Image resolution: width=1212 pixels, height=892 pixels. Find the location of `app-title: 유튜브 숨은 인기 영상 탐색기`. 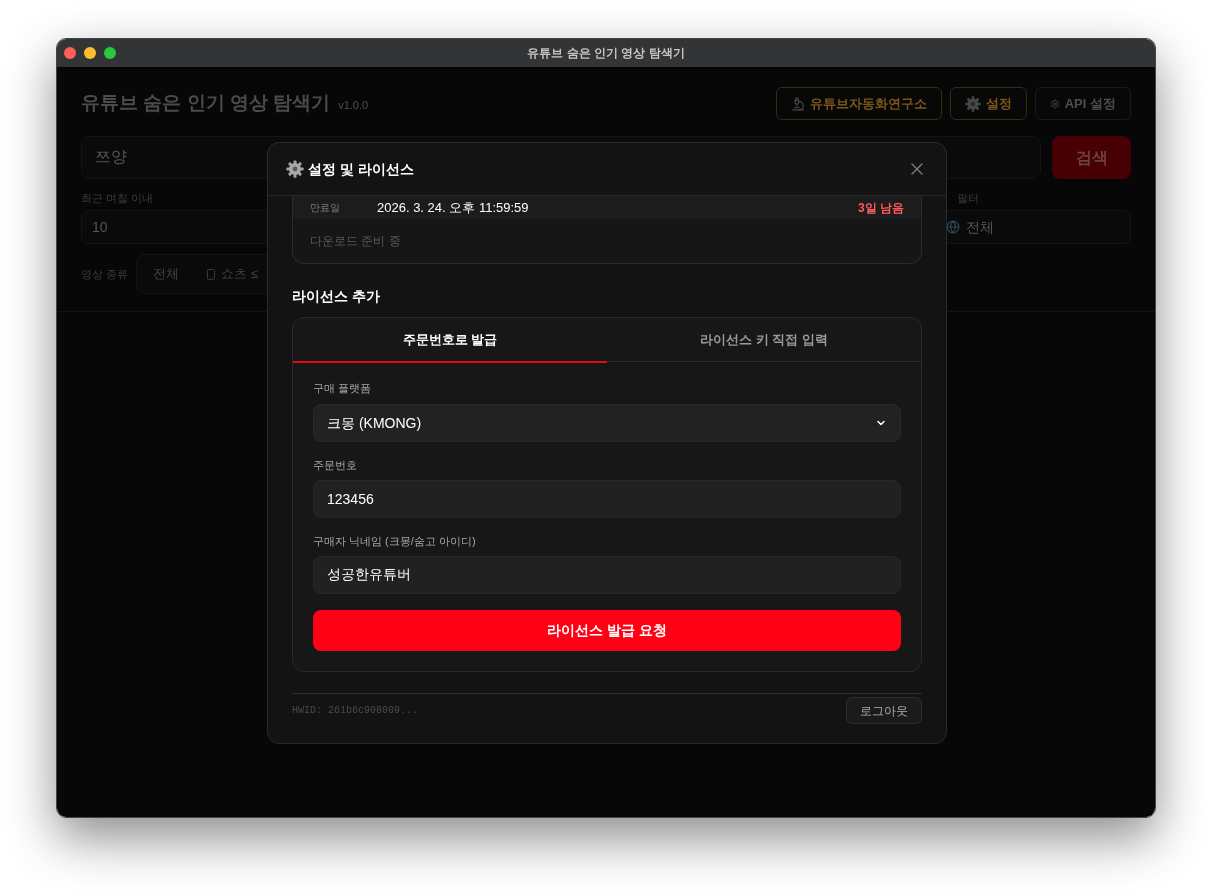

app-title: 유튜브 숨은 인기 영상 탐색기 is located at coordinates (206, 103).